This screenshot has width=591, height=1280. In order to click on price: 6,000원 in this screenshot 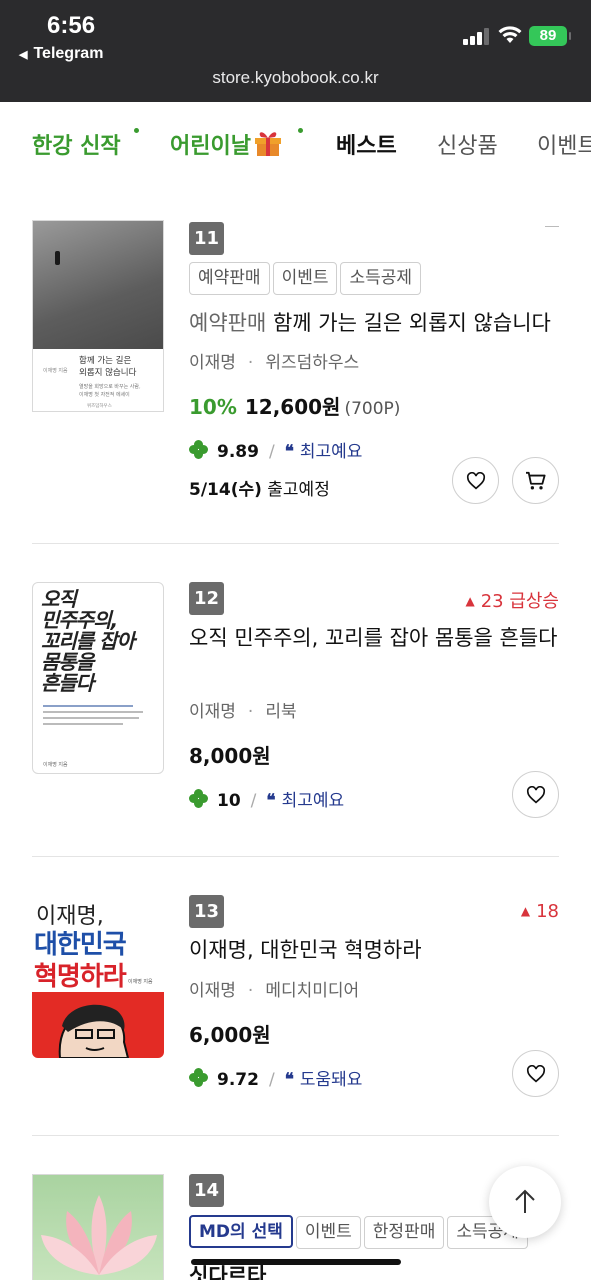, I will do `click(230, 1035)`.